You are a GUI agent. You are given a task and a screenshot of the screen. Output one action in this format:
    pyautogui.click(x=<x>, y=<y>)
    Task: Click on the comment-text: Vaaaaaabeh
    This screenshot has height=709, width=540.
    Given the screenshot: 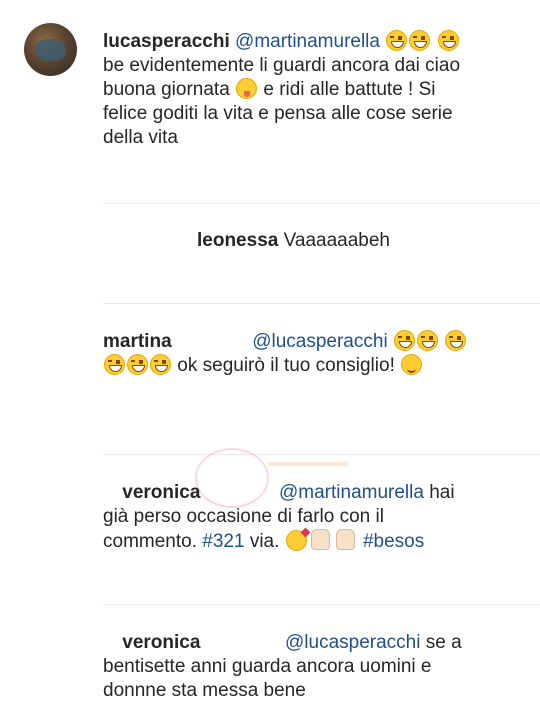 What is the action you would take?
    pyautogui.click(x=336, y=240)
    